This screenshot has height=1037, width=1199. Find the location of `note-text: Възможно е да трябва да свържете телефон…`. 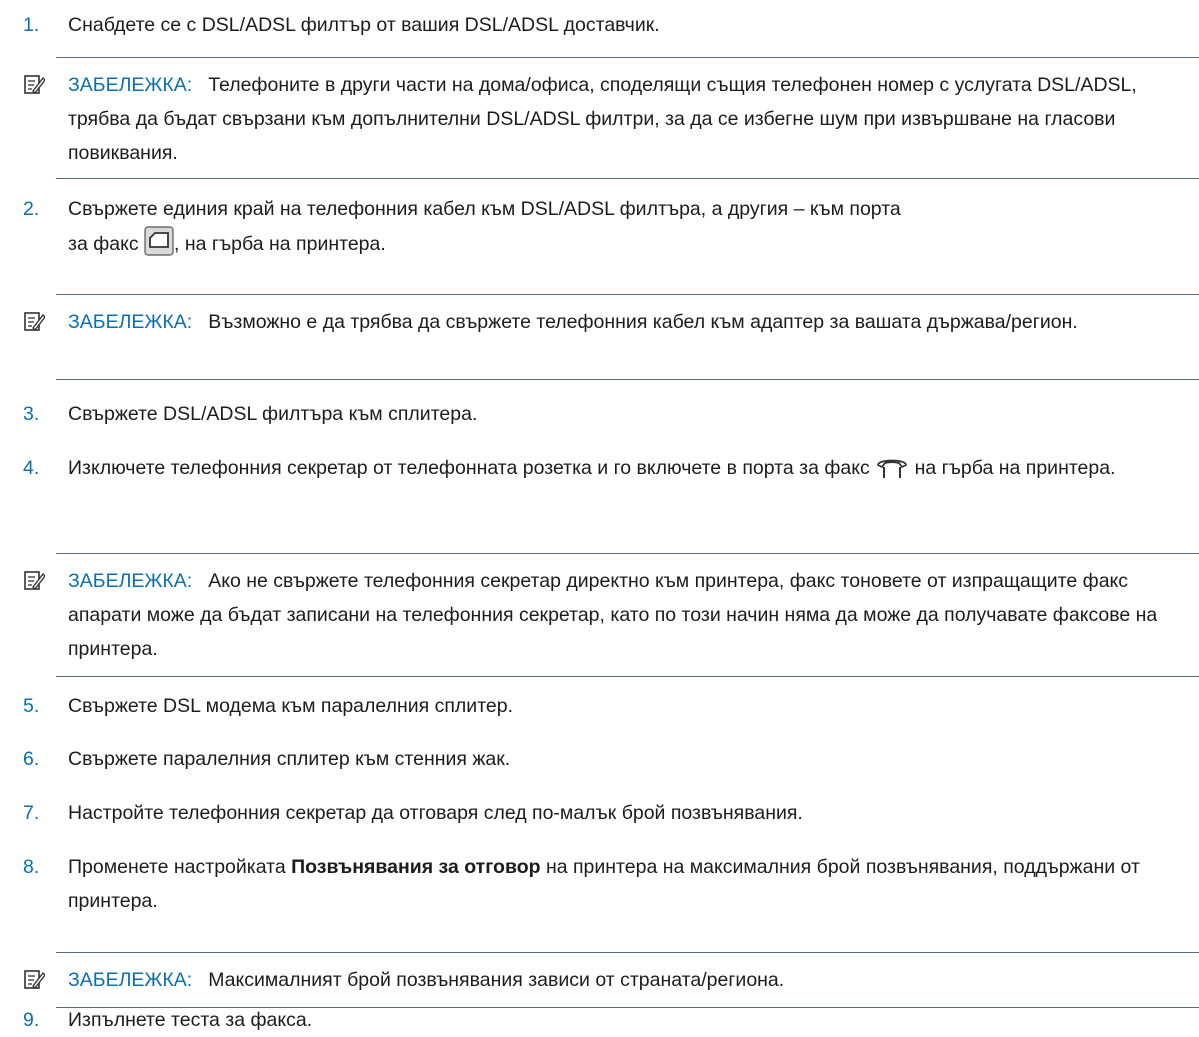

note-text: Възможно е да трябва да свържете телефон… is located at coordinates (643, 322).